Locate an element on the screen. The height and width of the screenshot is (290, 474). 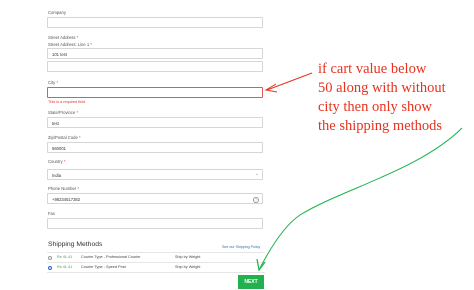
red-arrow-line is located at coordinates (289, 81).